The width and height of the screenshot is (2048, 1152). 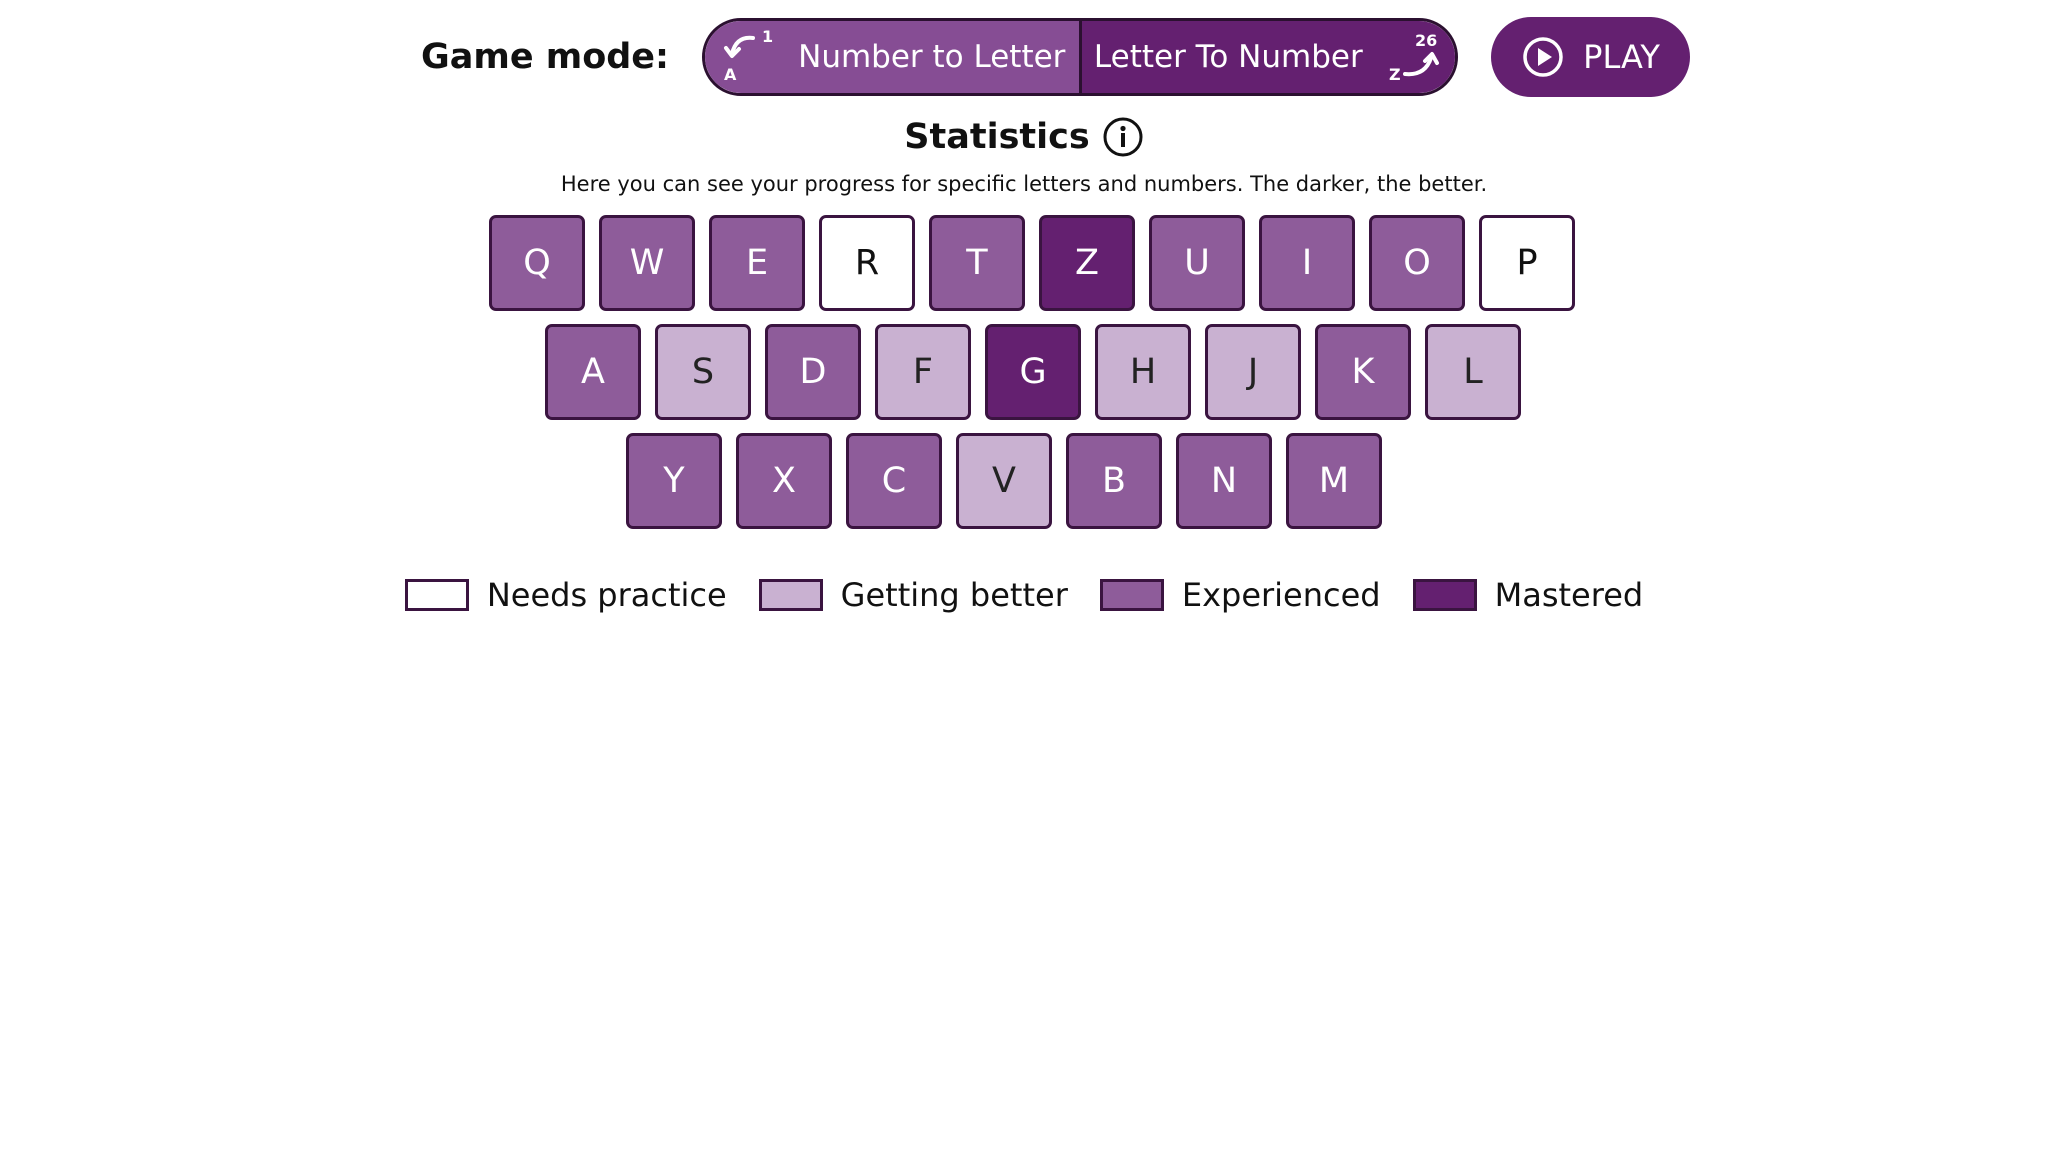 I want to click on legend-item-mastered: Mastered, so click(x=1528, y=595).